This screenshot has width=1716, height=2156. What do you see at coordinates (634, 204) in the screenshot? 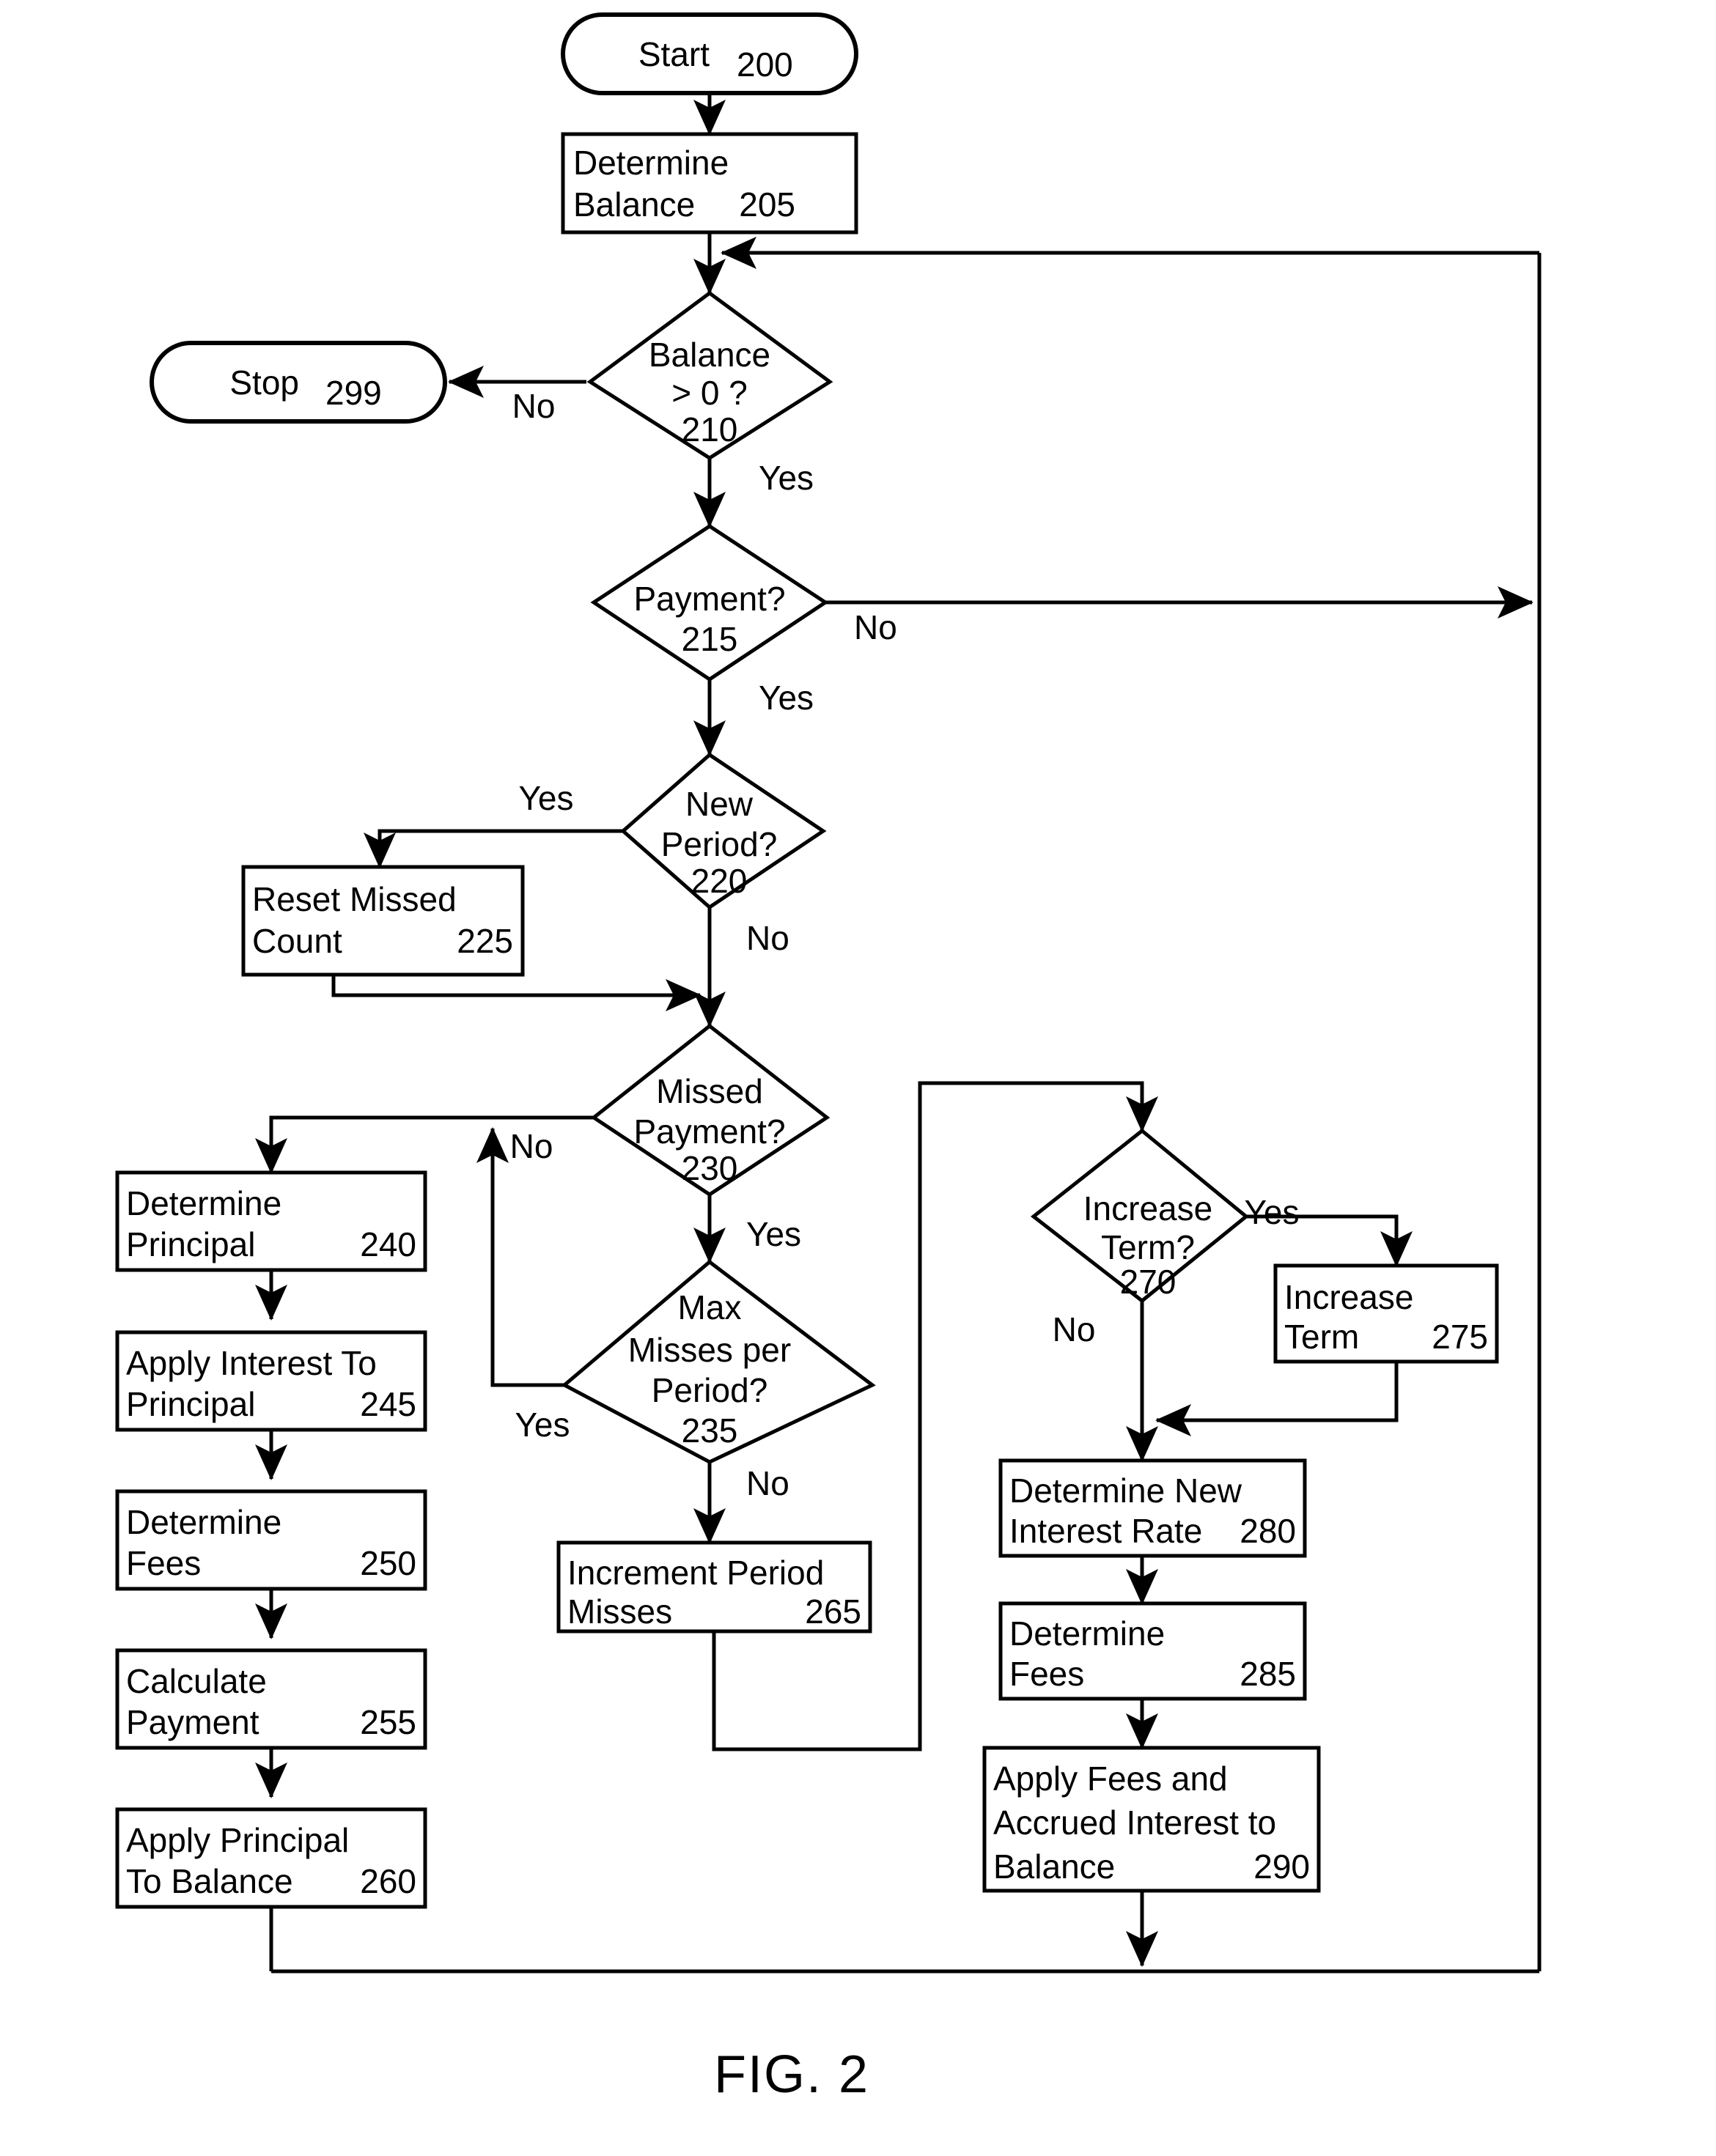
I see `determine-balance-line2: Balance` at bounding box center [634, 204].